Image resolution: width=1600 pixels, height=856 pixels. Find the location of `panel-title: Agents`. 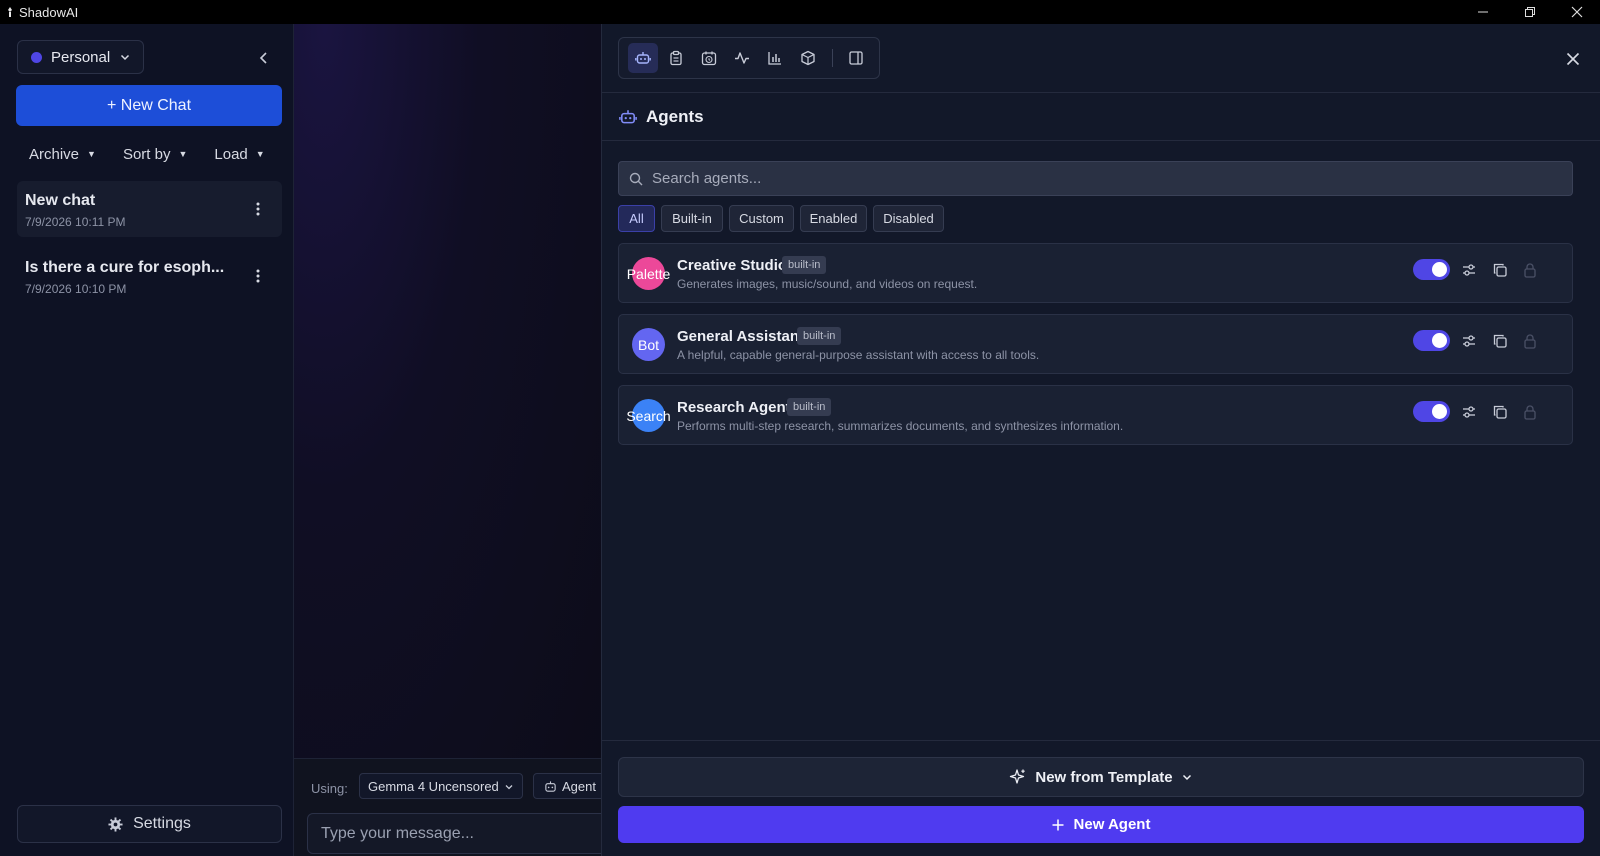

panel-title: Agents is located at coordinates (675, 116).